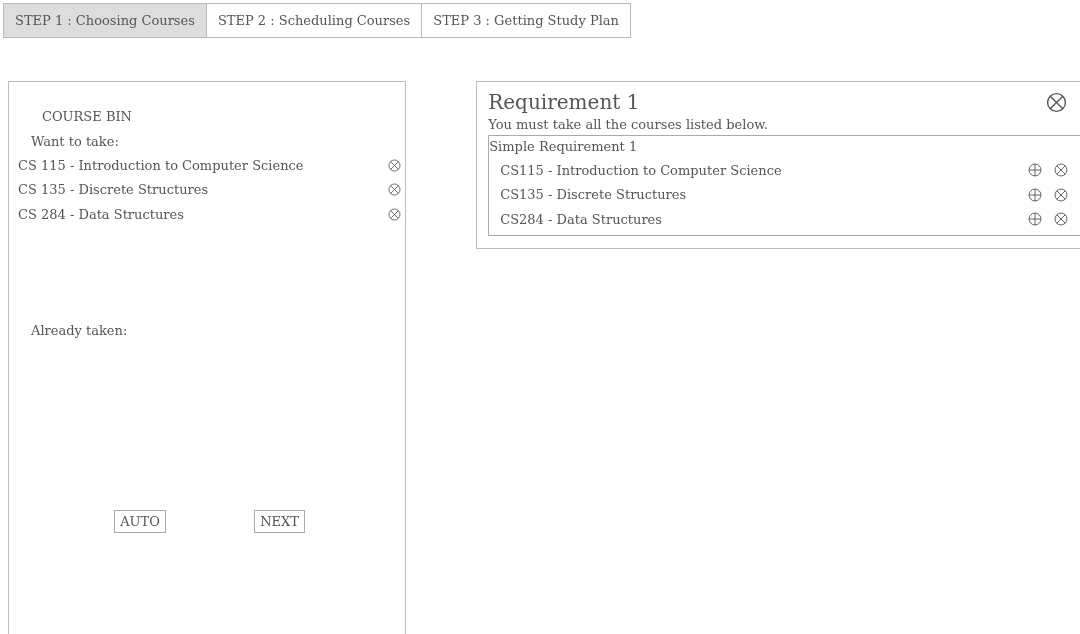  Describe the element at coordinates (140, 521) in the screenshot. I see `action-button: AUTO` at that location.